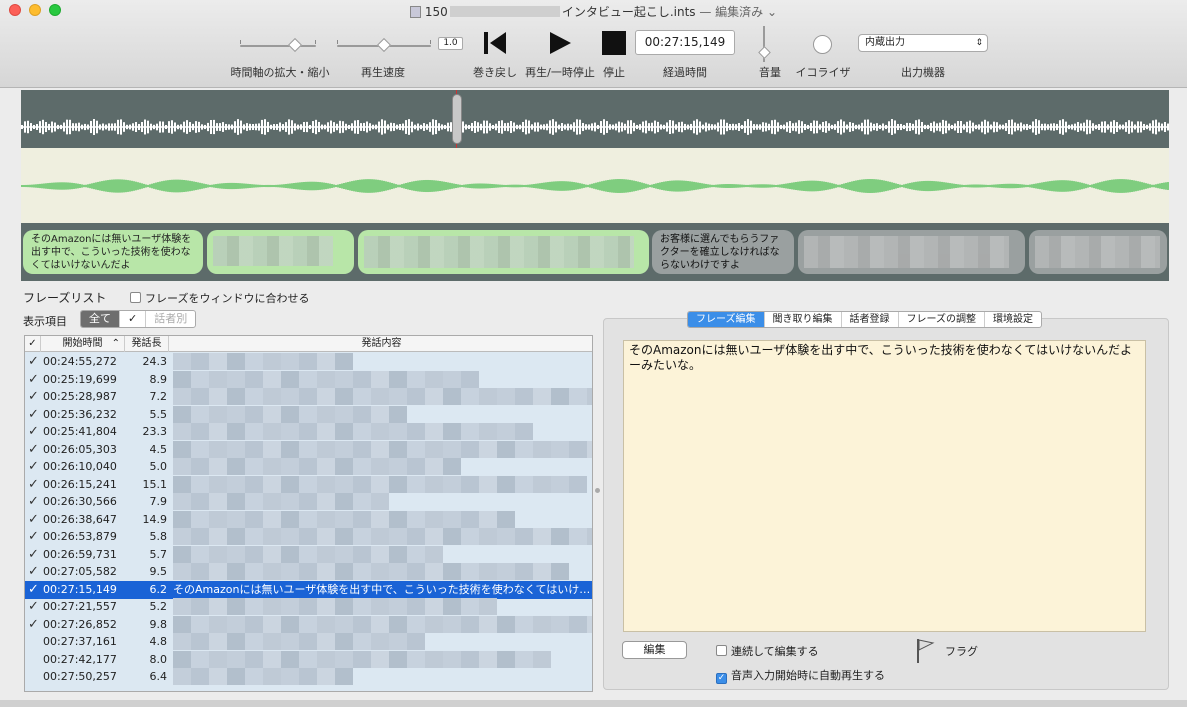 The height and width of the screenshot is (707, 1187). I want to click on table-row: ✓ 00:27:26,852 9.8, so click(308, 624).